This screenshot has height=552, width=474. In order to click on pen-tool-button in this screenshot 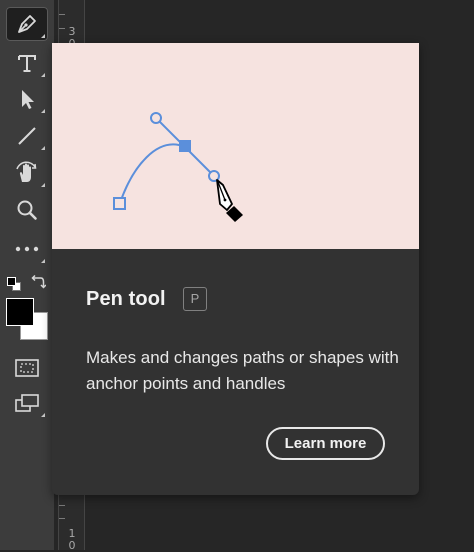, I will do `click(27, 24)`.